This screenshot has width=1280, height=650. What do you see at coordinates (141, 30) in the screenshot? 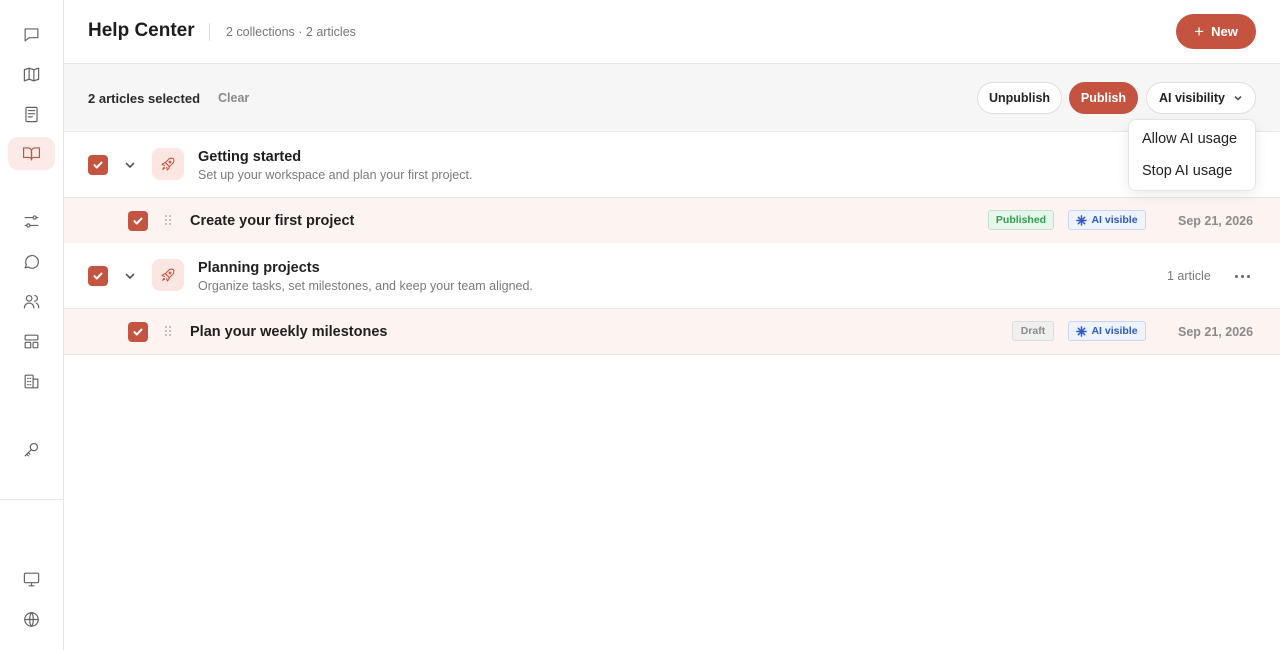
I see `page-title: Help Center` at bounding box center [141, 30].